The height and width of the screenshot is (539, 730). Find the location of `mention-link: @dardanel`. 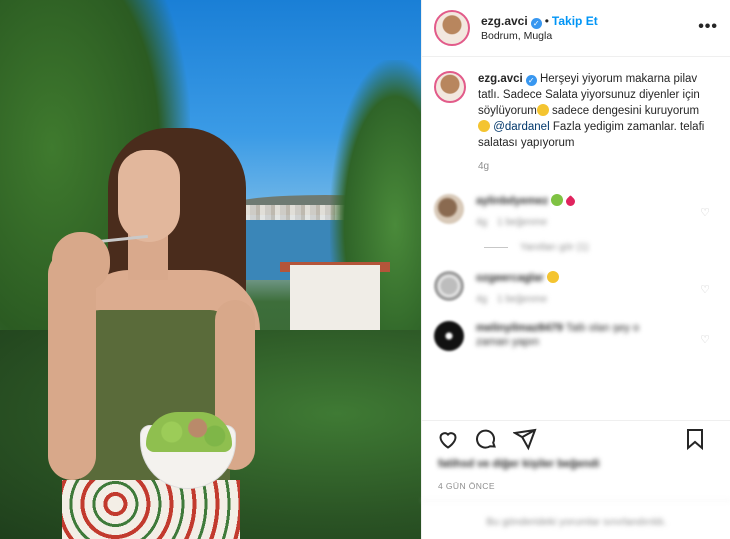

mention-link: @dardanel is located at coordinates (521, 127).